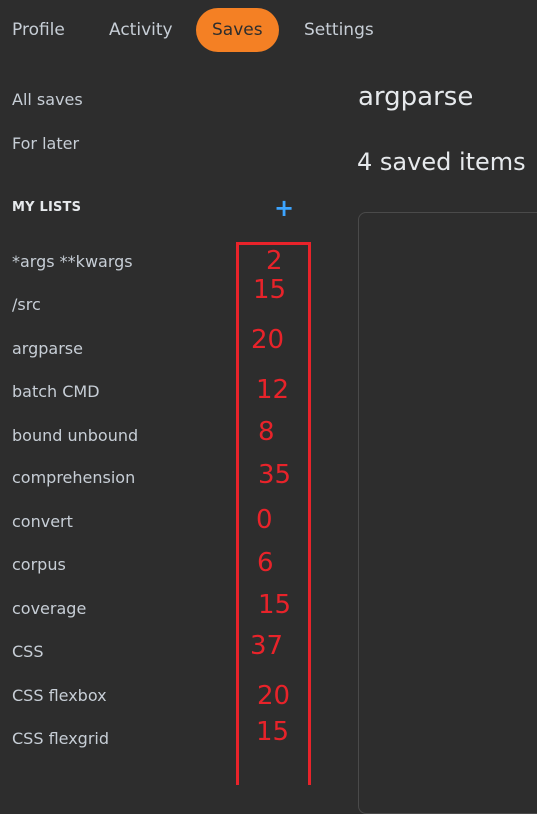 This screenshot has width=537, height=814. Describe the element at coordinates (42, 521) in the screenshot. I see `list-item: convert` at that location.